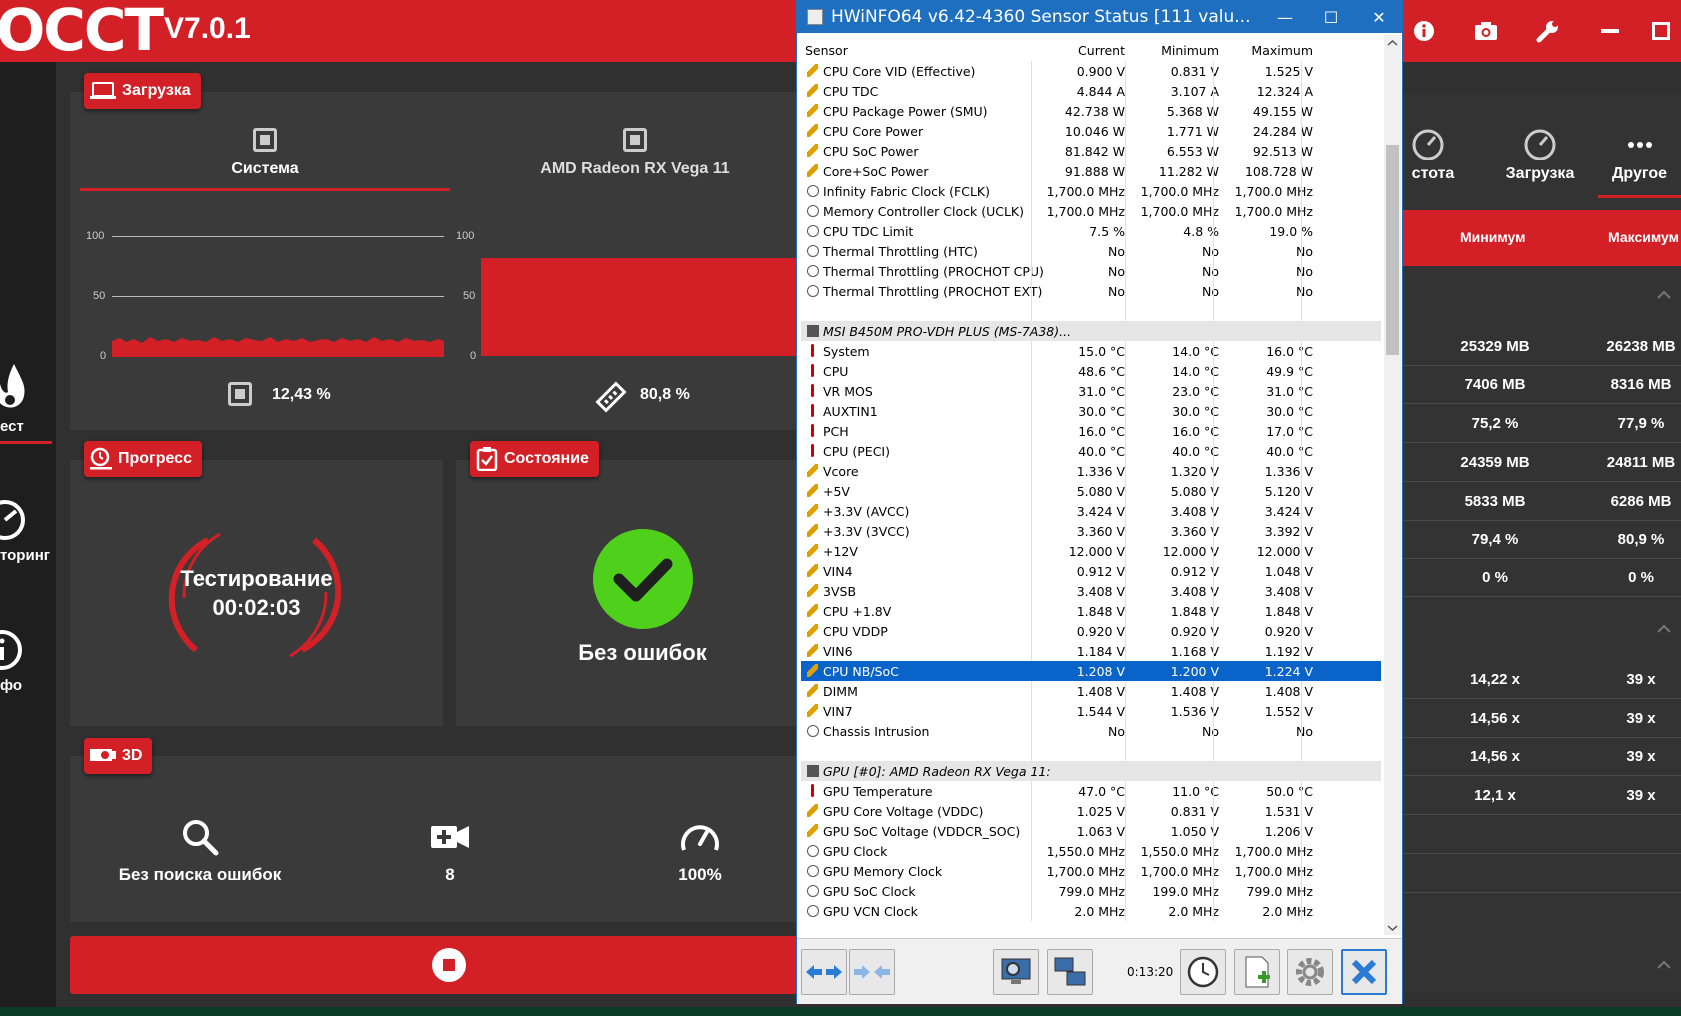  I want to click on tab-load: Загрузка, so click(1540, 155).